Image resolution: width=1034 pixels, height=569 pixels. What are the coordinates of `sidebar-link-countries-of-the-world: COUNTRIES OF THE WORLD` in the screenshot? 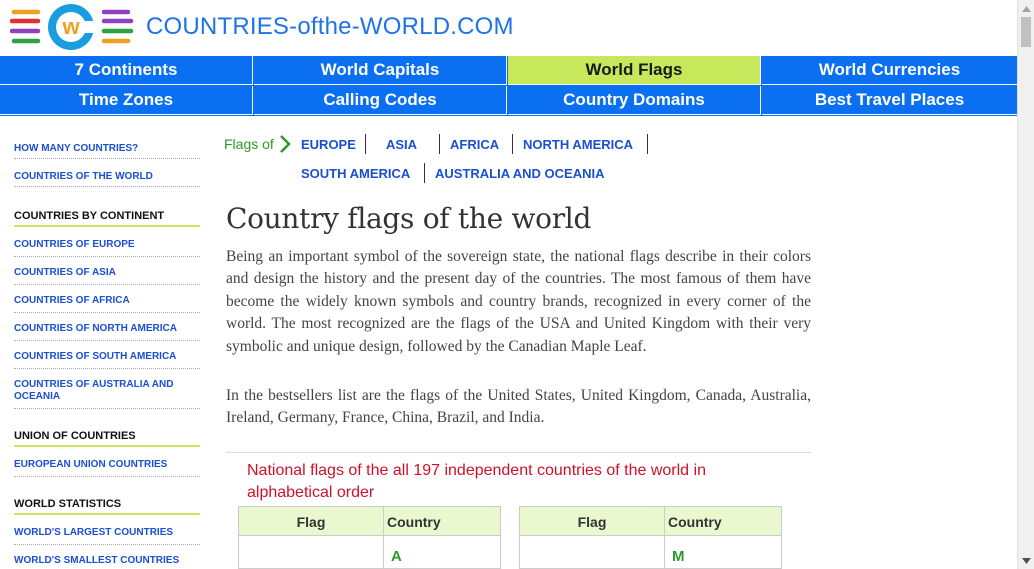 It's located at (107, 177).